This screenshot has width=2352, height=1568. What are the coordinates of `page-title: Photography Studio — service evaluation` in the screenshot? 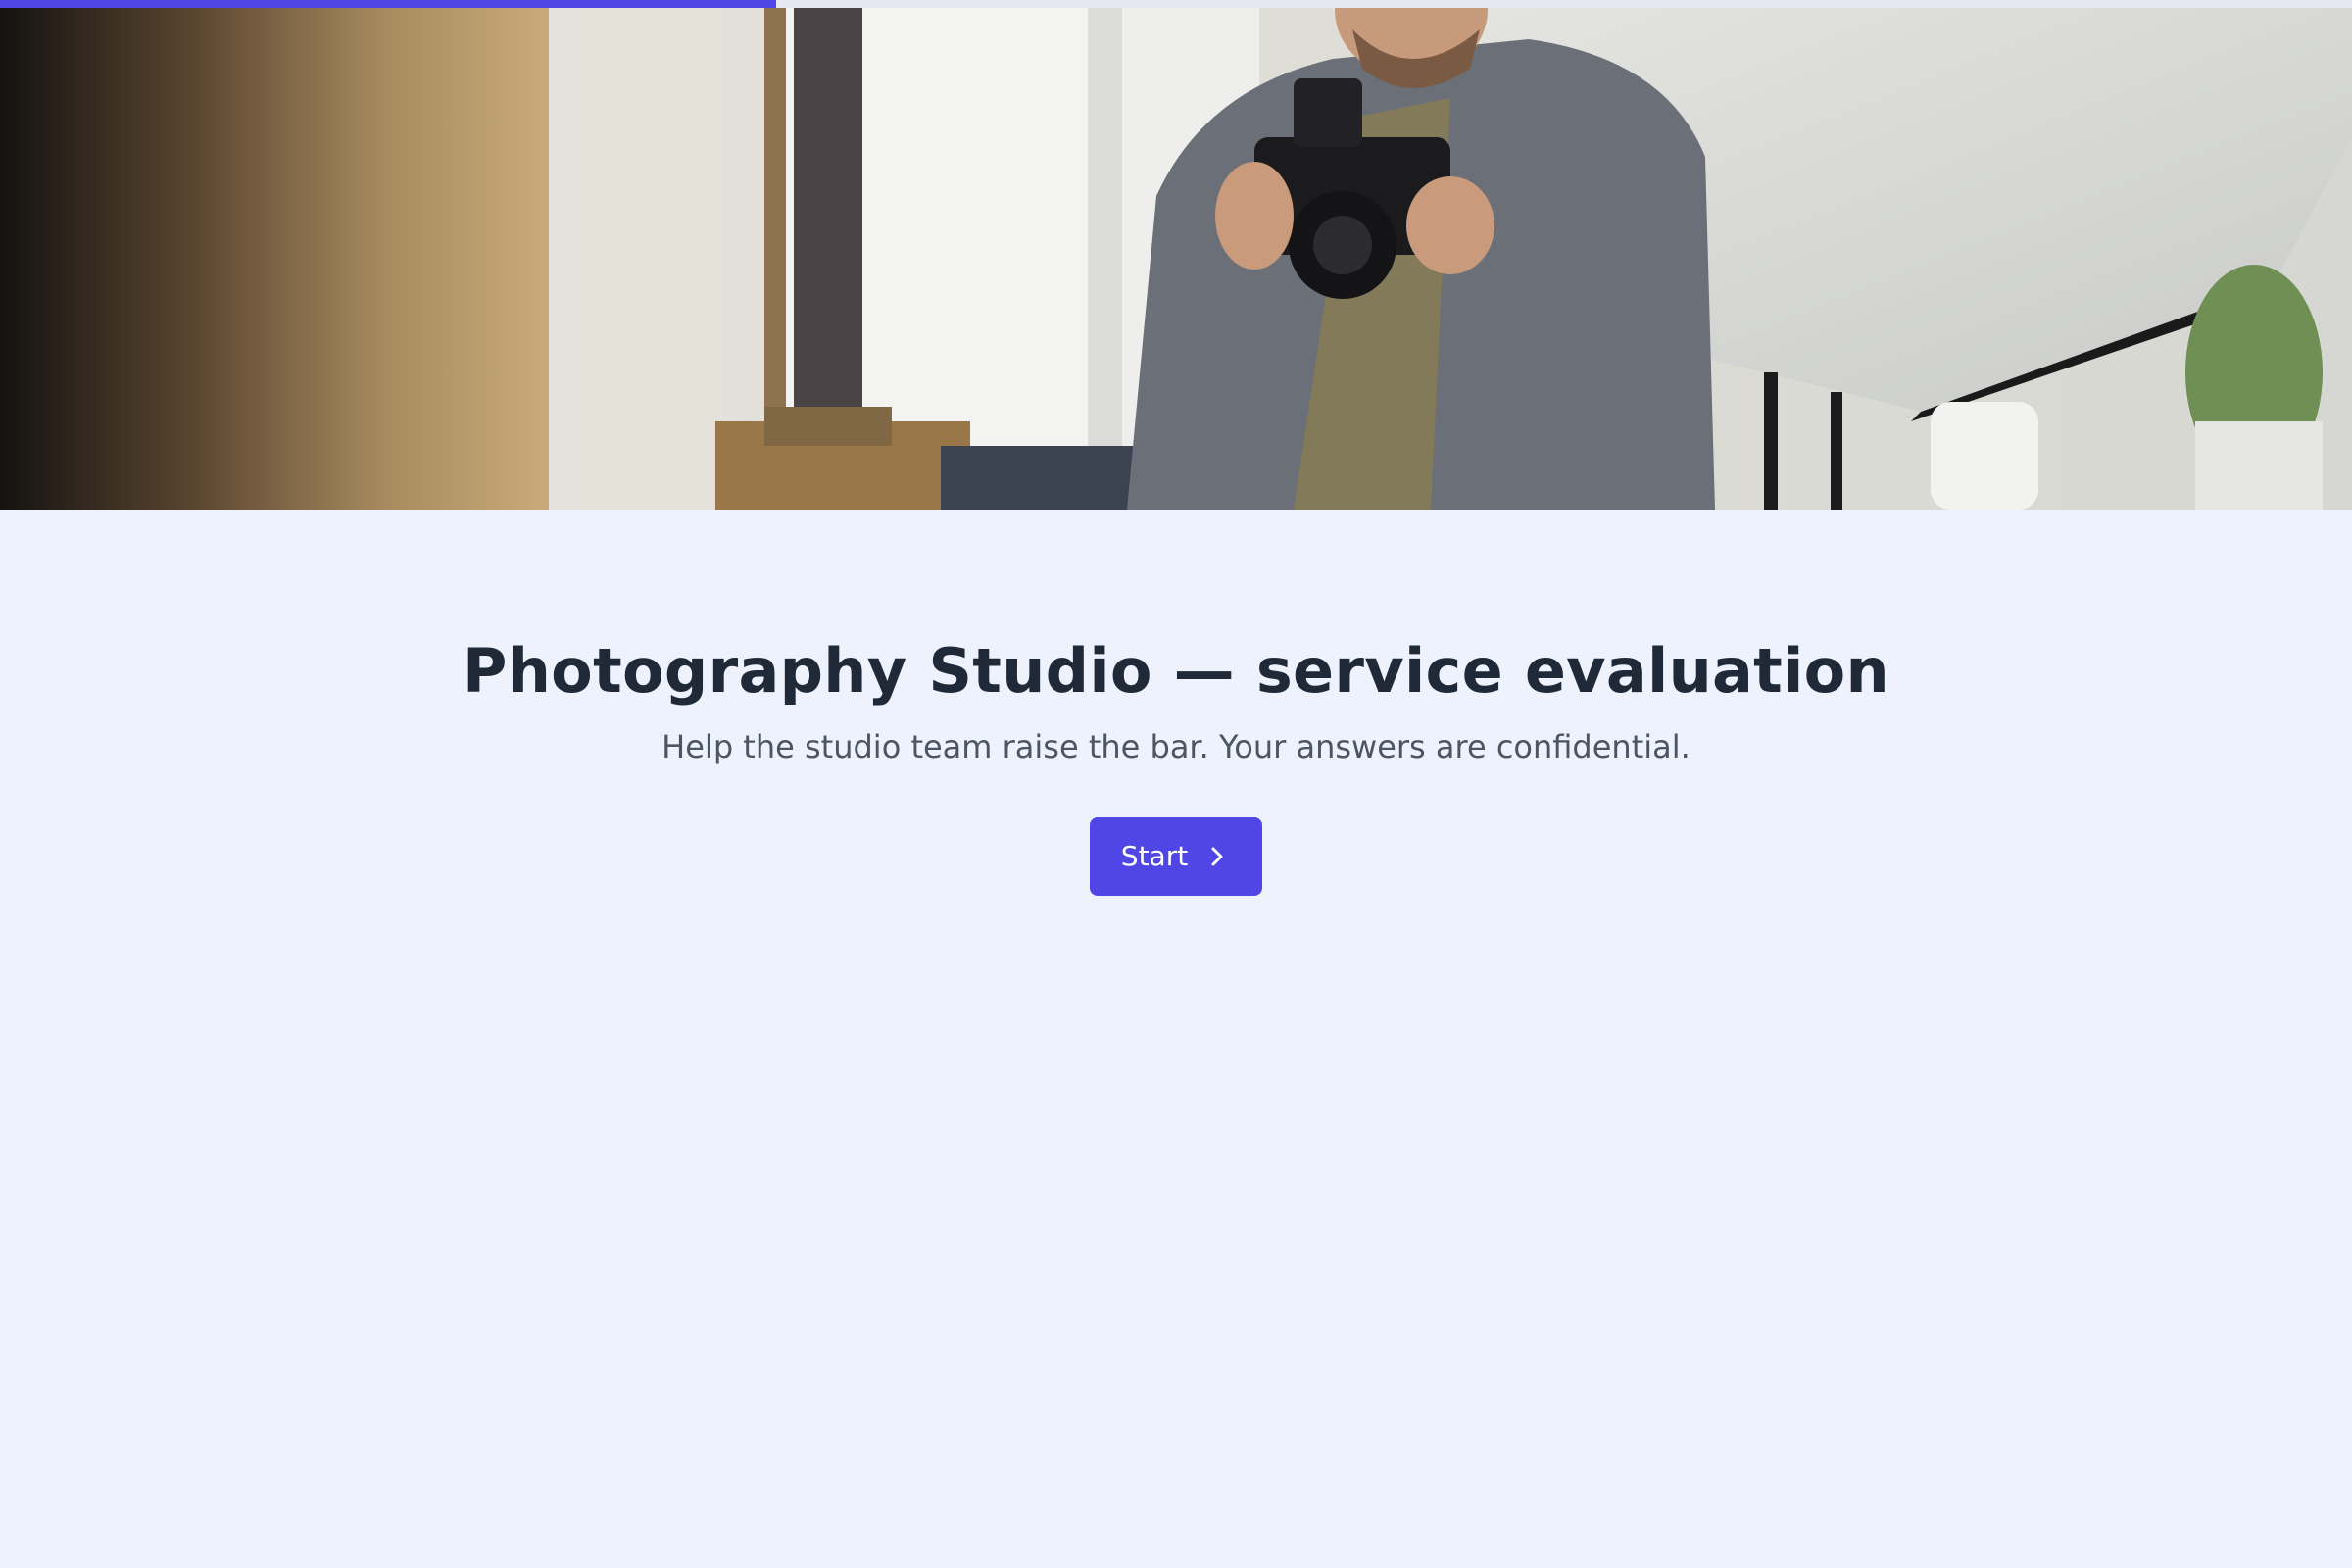 It's located at (1176, 671).